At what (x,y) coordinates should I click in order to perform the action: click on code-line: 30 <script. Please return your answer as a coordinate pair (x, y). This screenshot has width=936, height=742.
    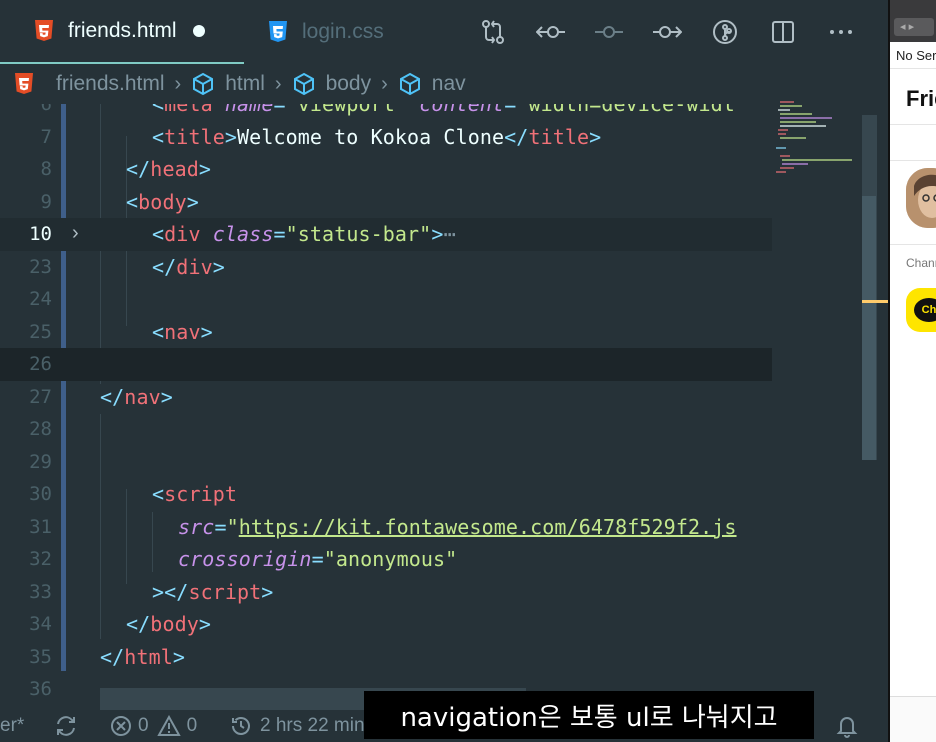
    Looking at the image, I should click on (133, 494).